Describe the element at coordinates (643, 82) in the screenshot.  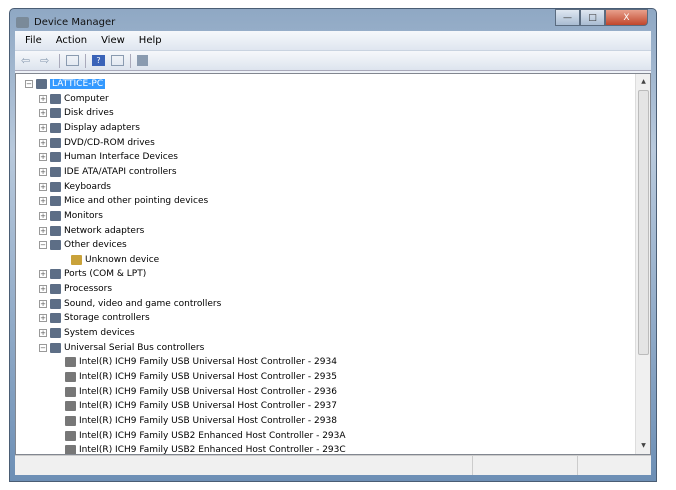
I see `scroll-up-icon: ▲` at that location.